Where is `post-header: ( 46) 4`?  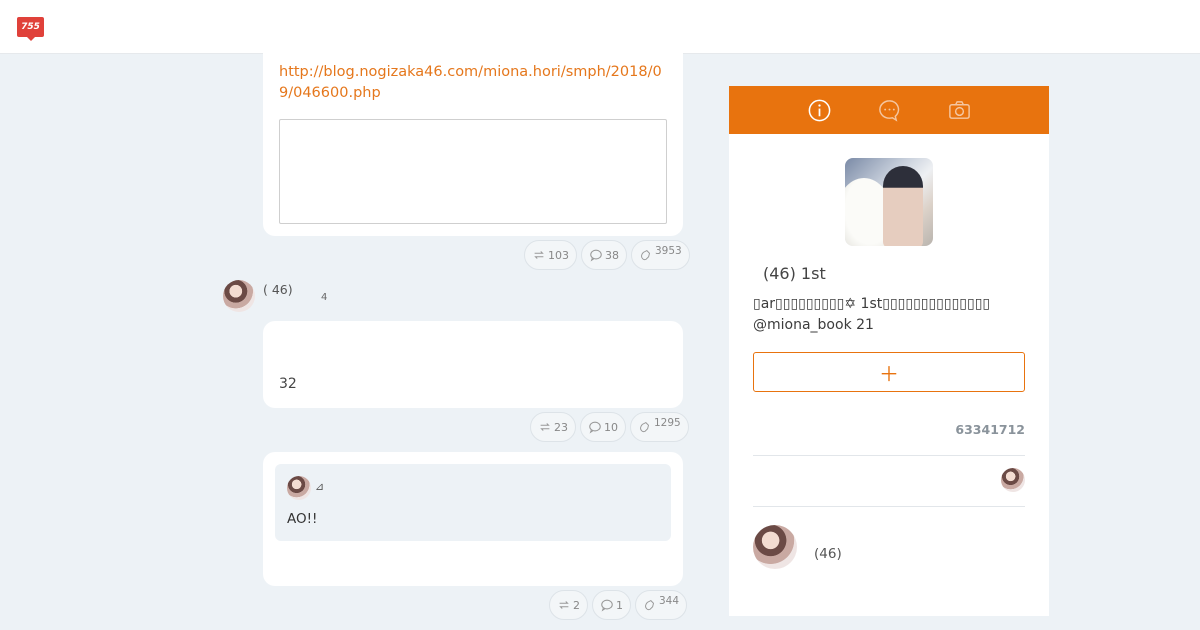
post-header: ( 46) 4 is located at coordinates (293, 298).